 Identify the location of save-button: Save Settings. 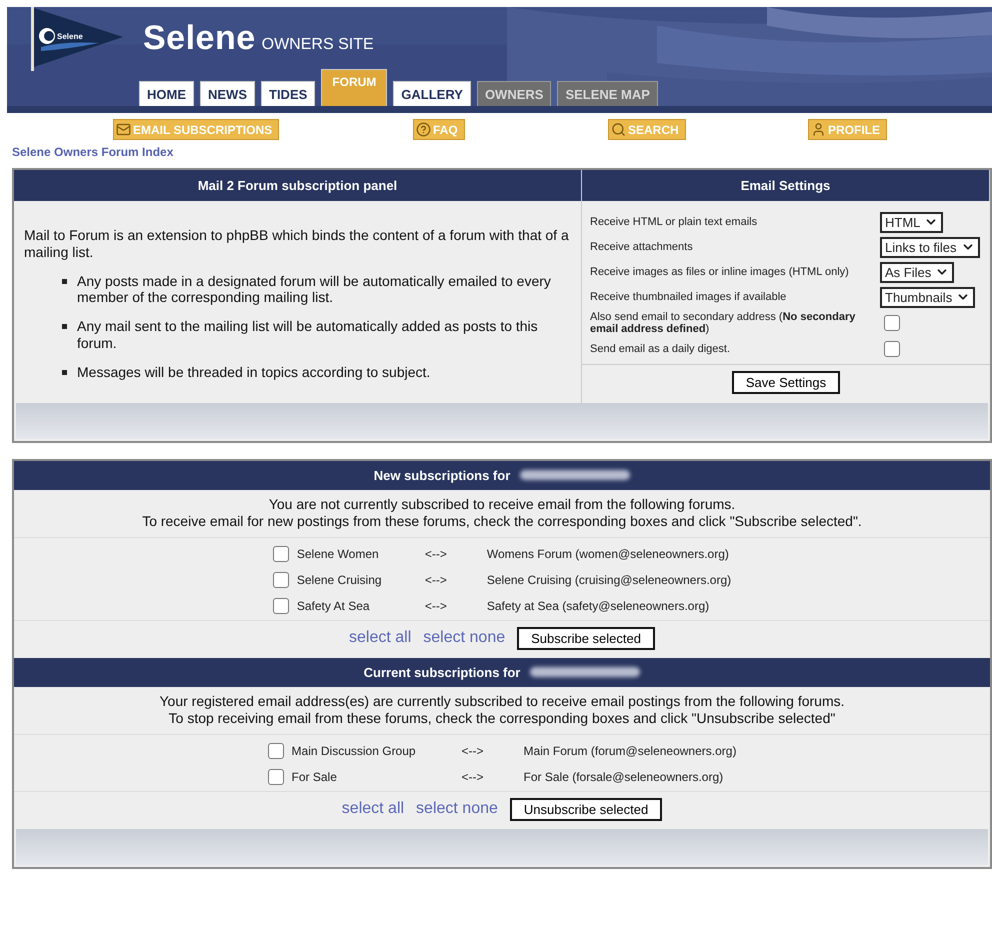
(786, 382).